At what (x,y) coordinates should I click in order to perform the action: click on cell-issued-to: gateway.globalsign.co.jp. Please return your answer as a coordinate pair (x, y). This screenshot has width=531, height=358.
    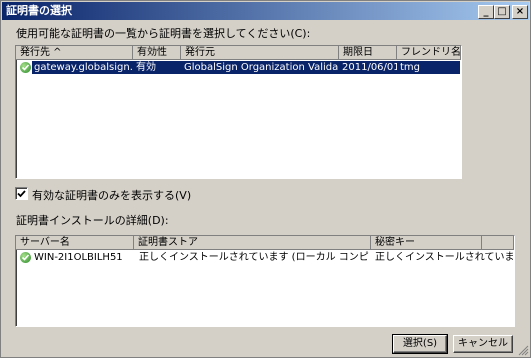
    Looking at the image, I should click on (83, 67).